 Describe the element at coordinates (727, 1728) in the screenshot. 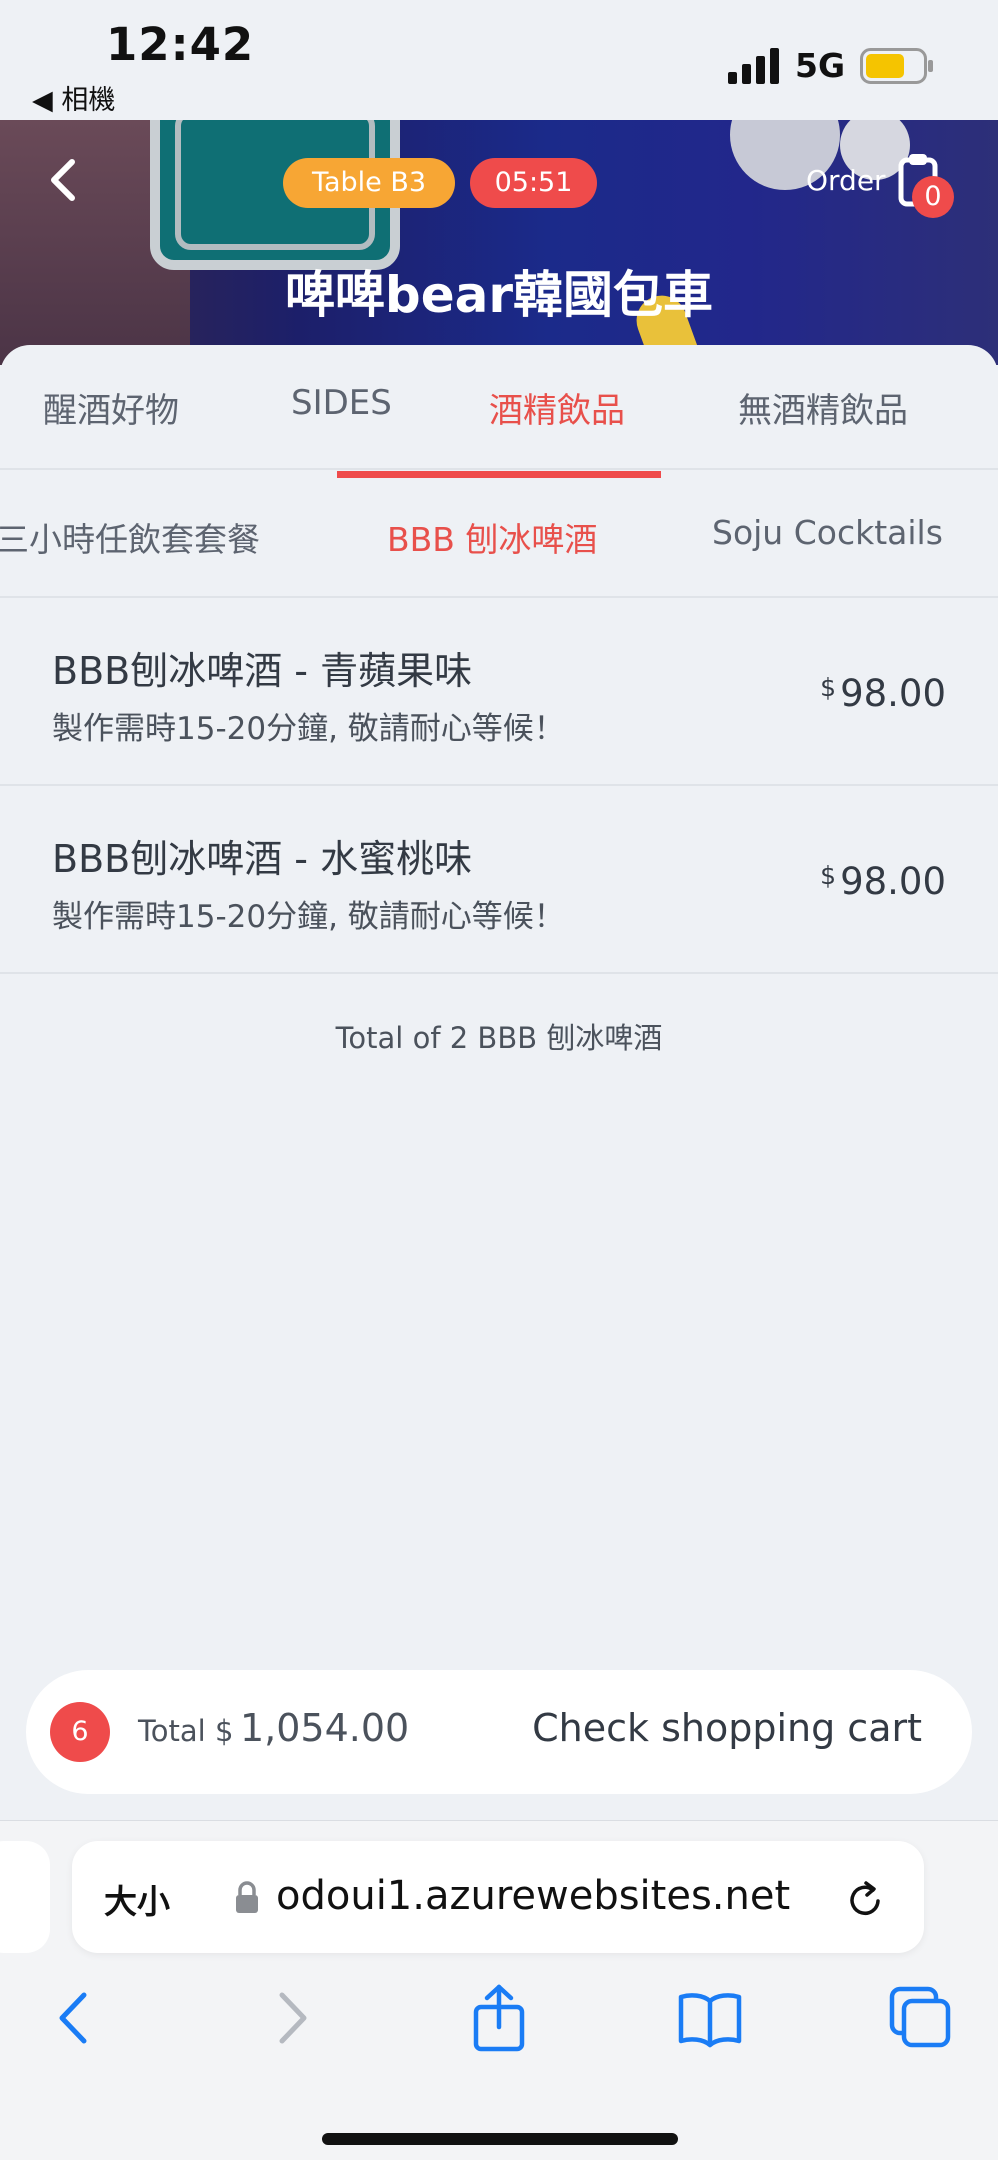

I see `check-shopping-cart-button: Check shopping cart` at that location.